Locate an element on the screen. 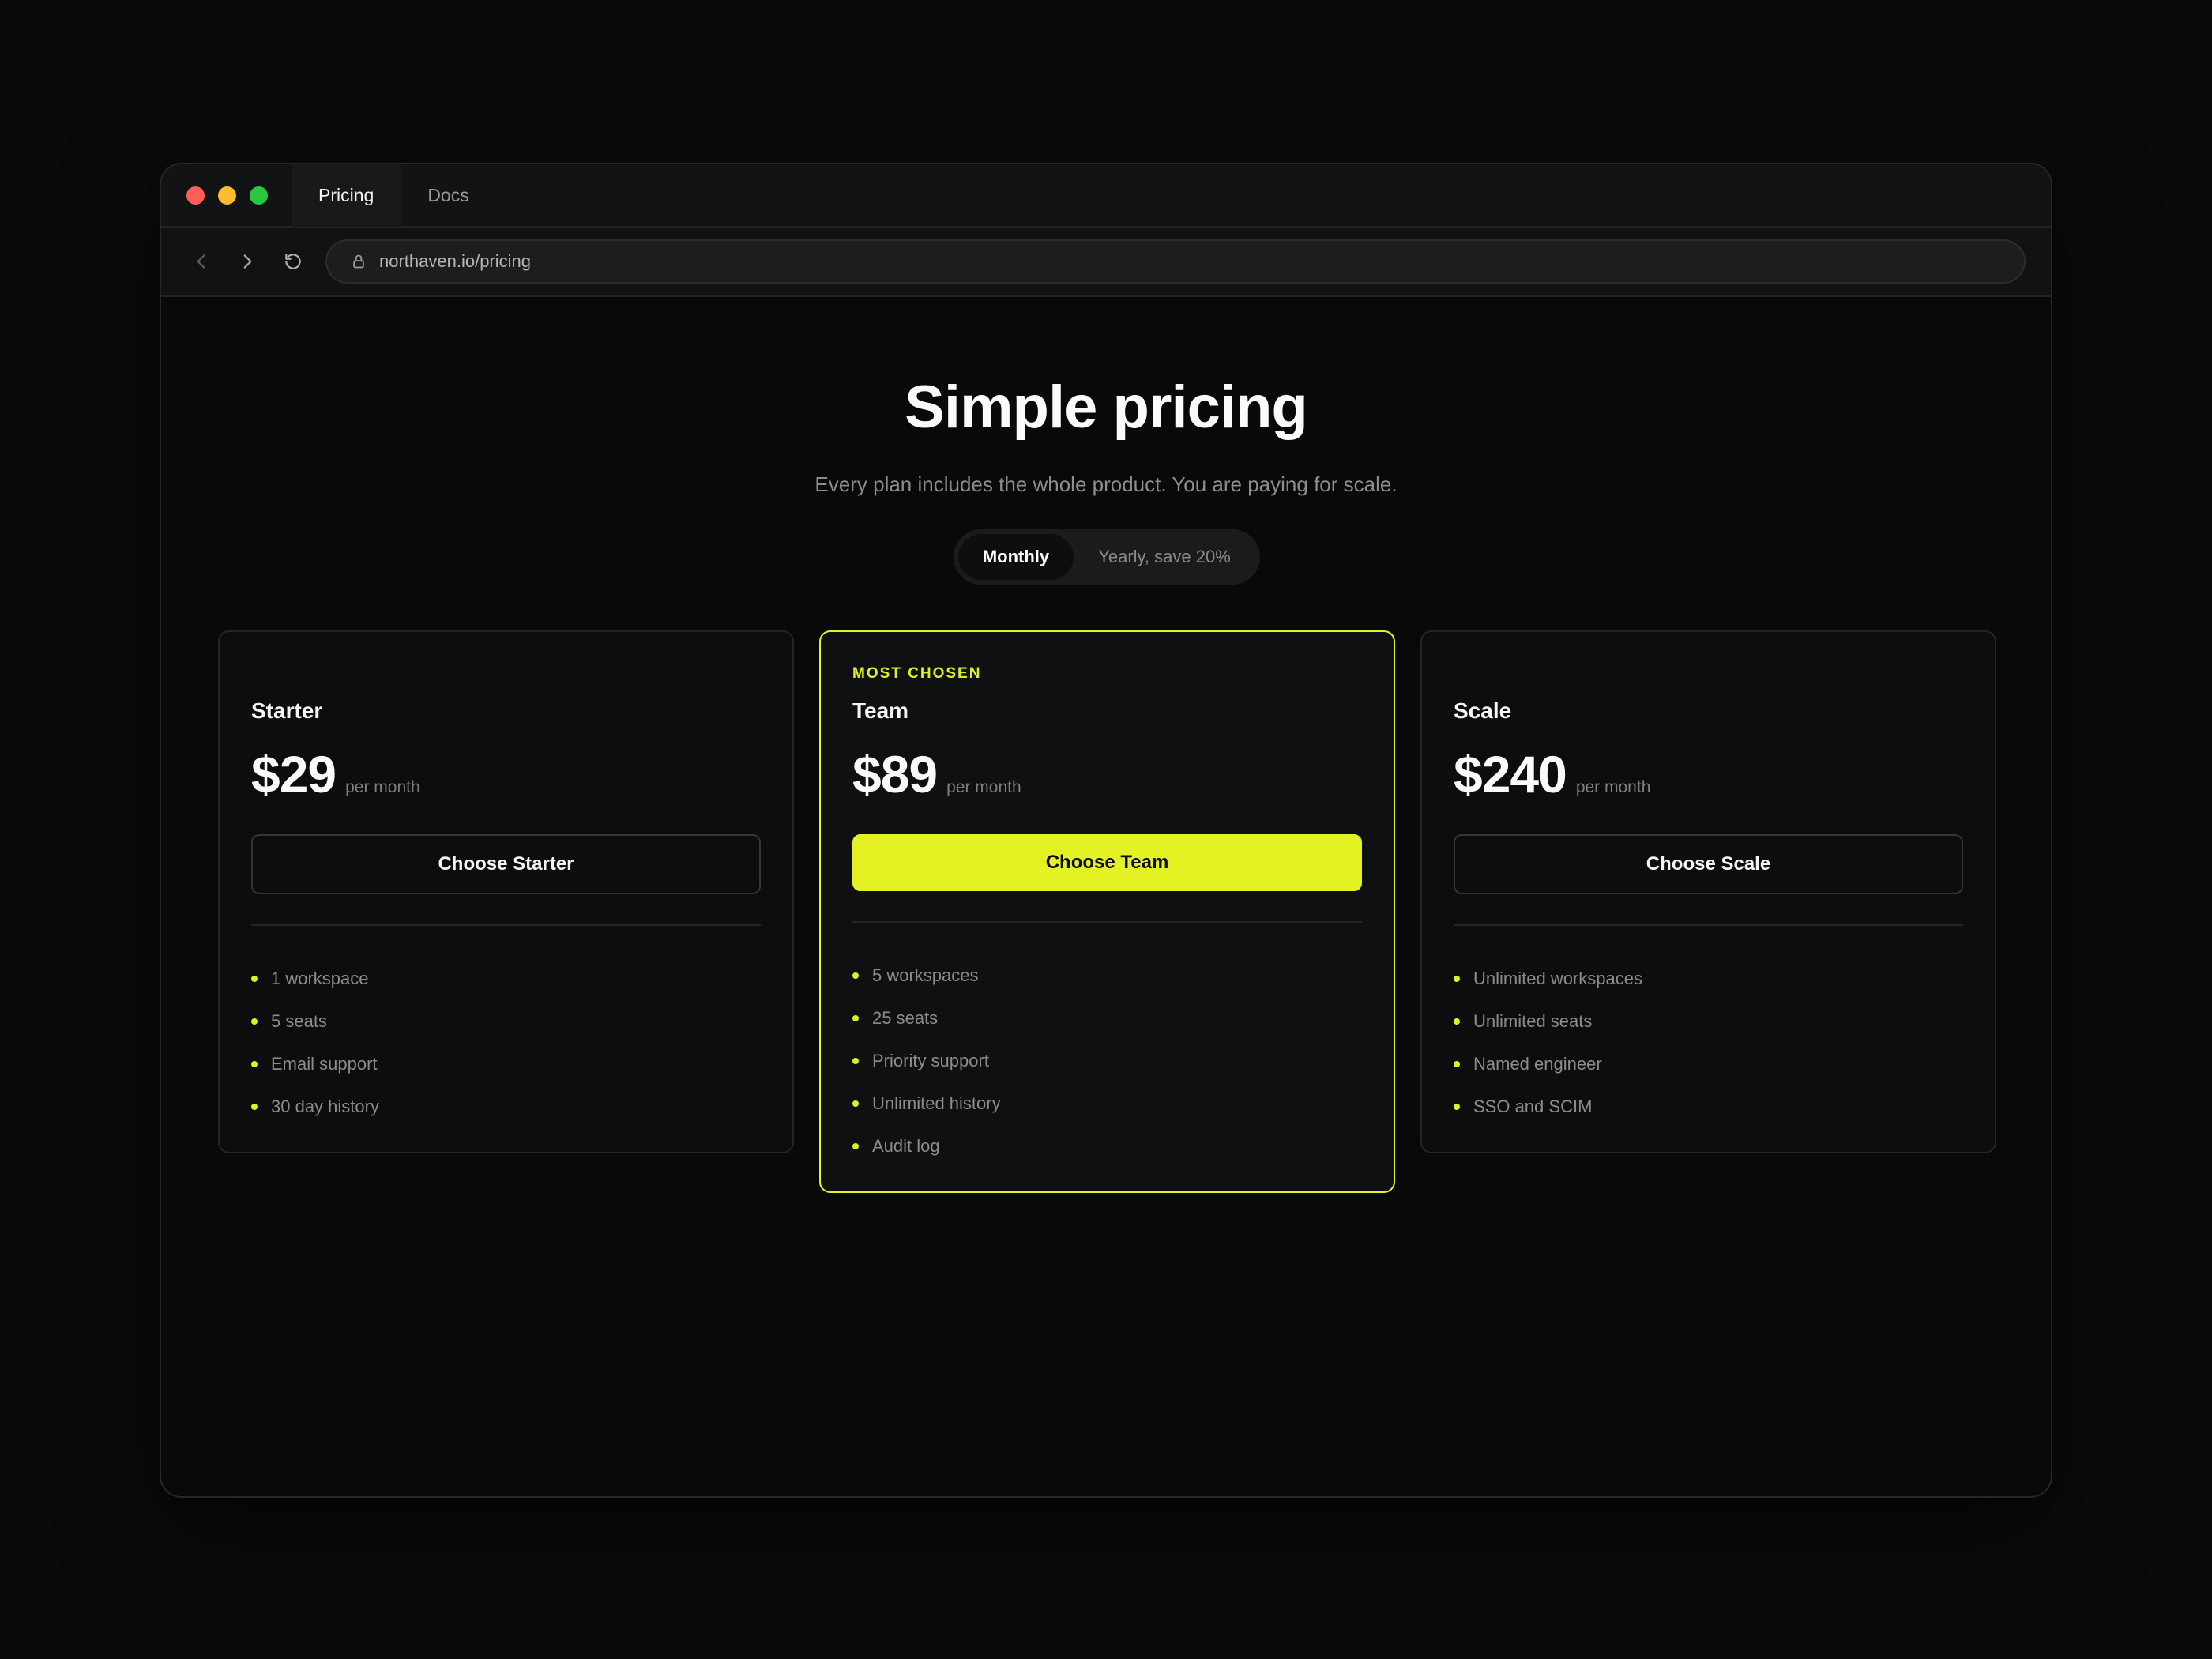  close-window-button is located at coordinates (196, 196).